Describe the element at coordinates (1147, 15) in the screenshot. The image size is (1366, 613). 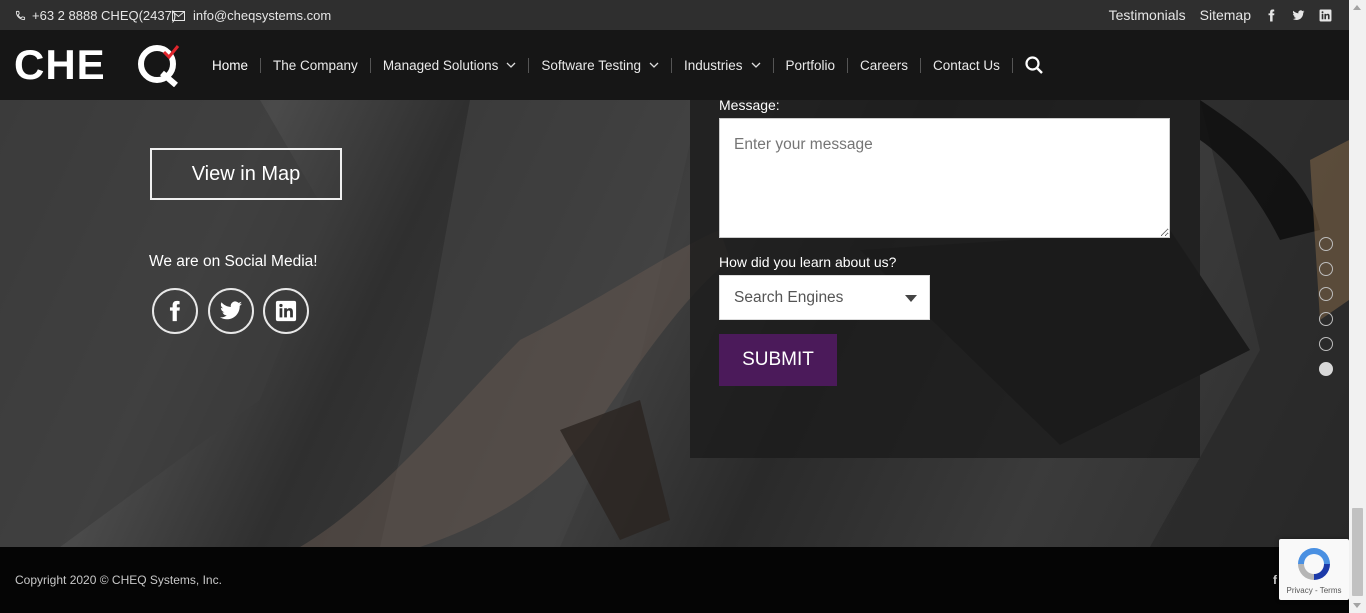
I see `testimonials-link: Testimonials` at that location.